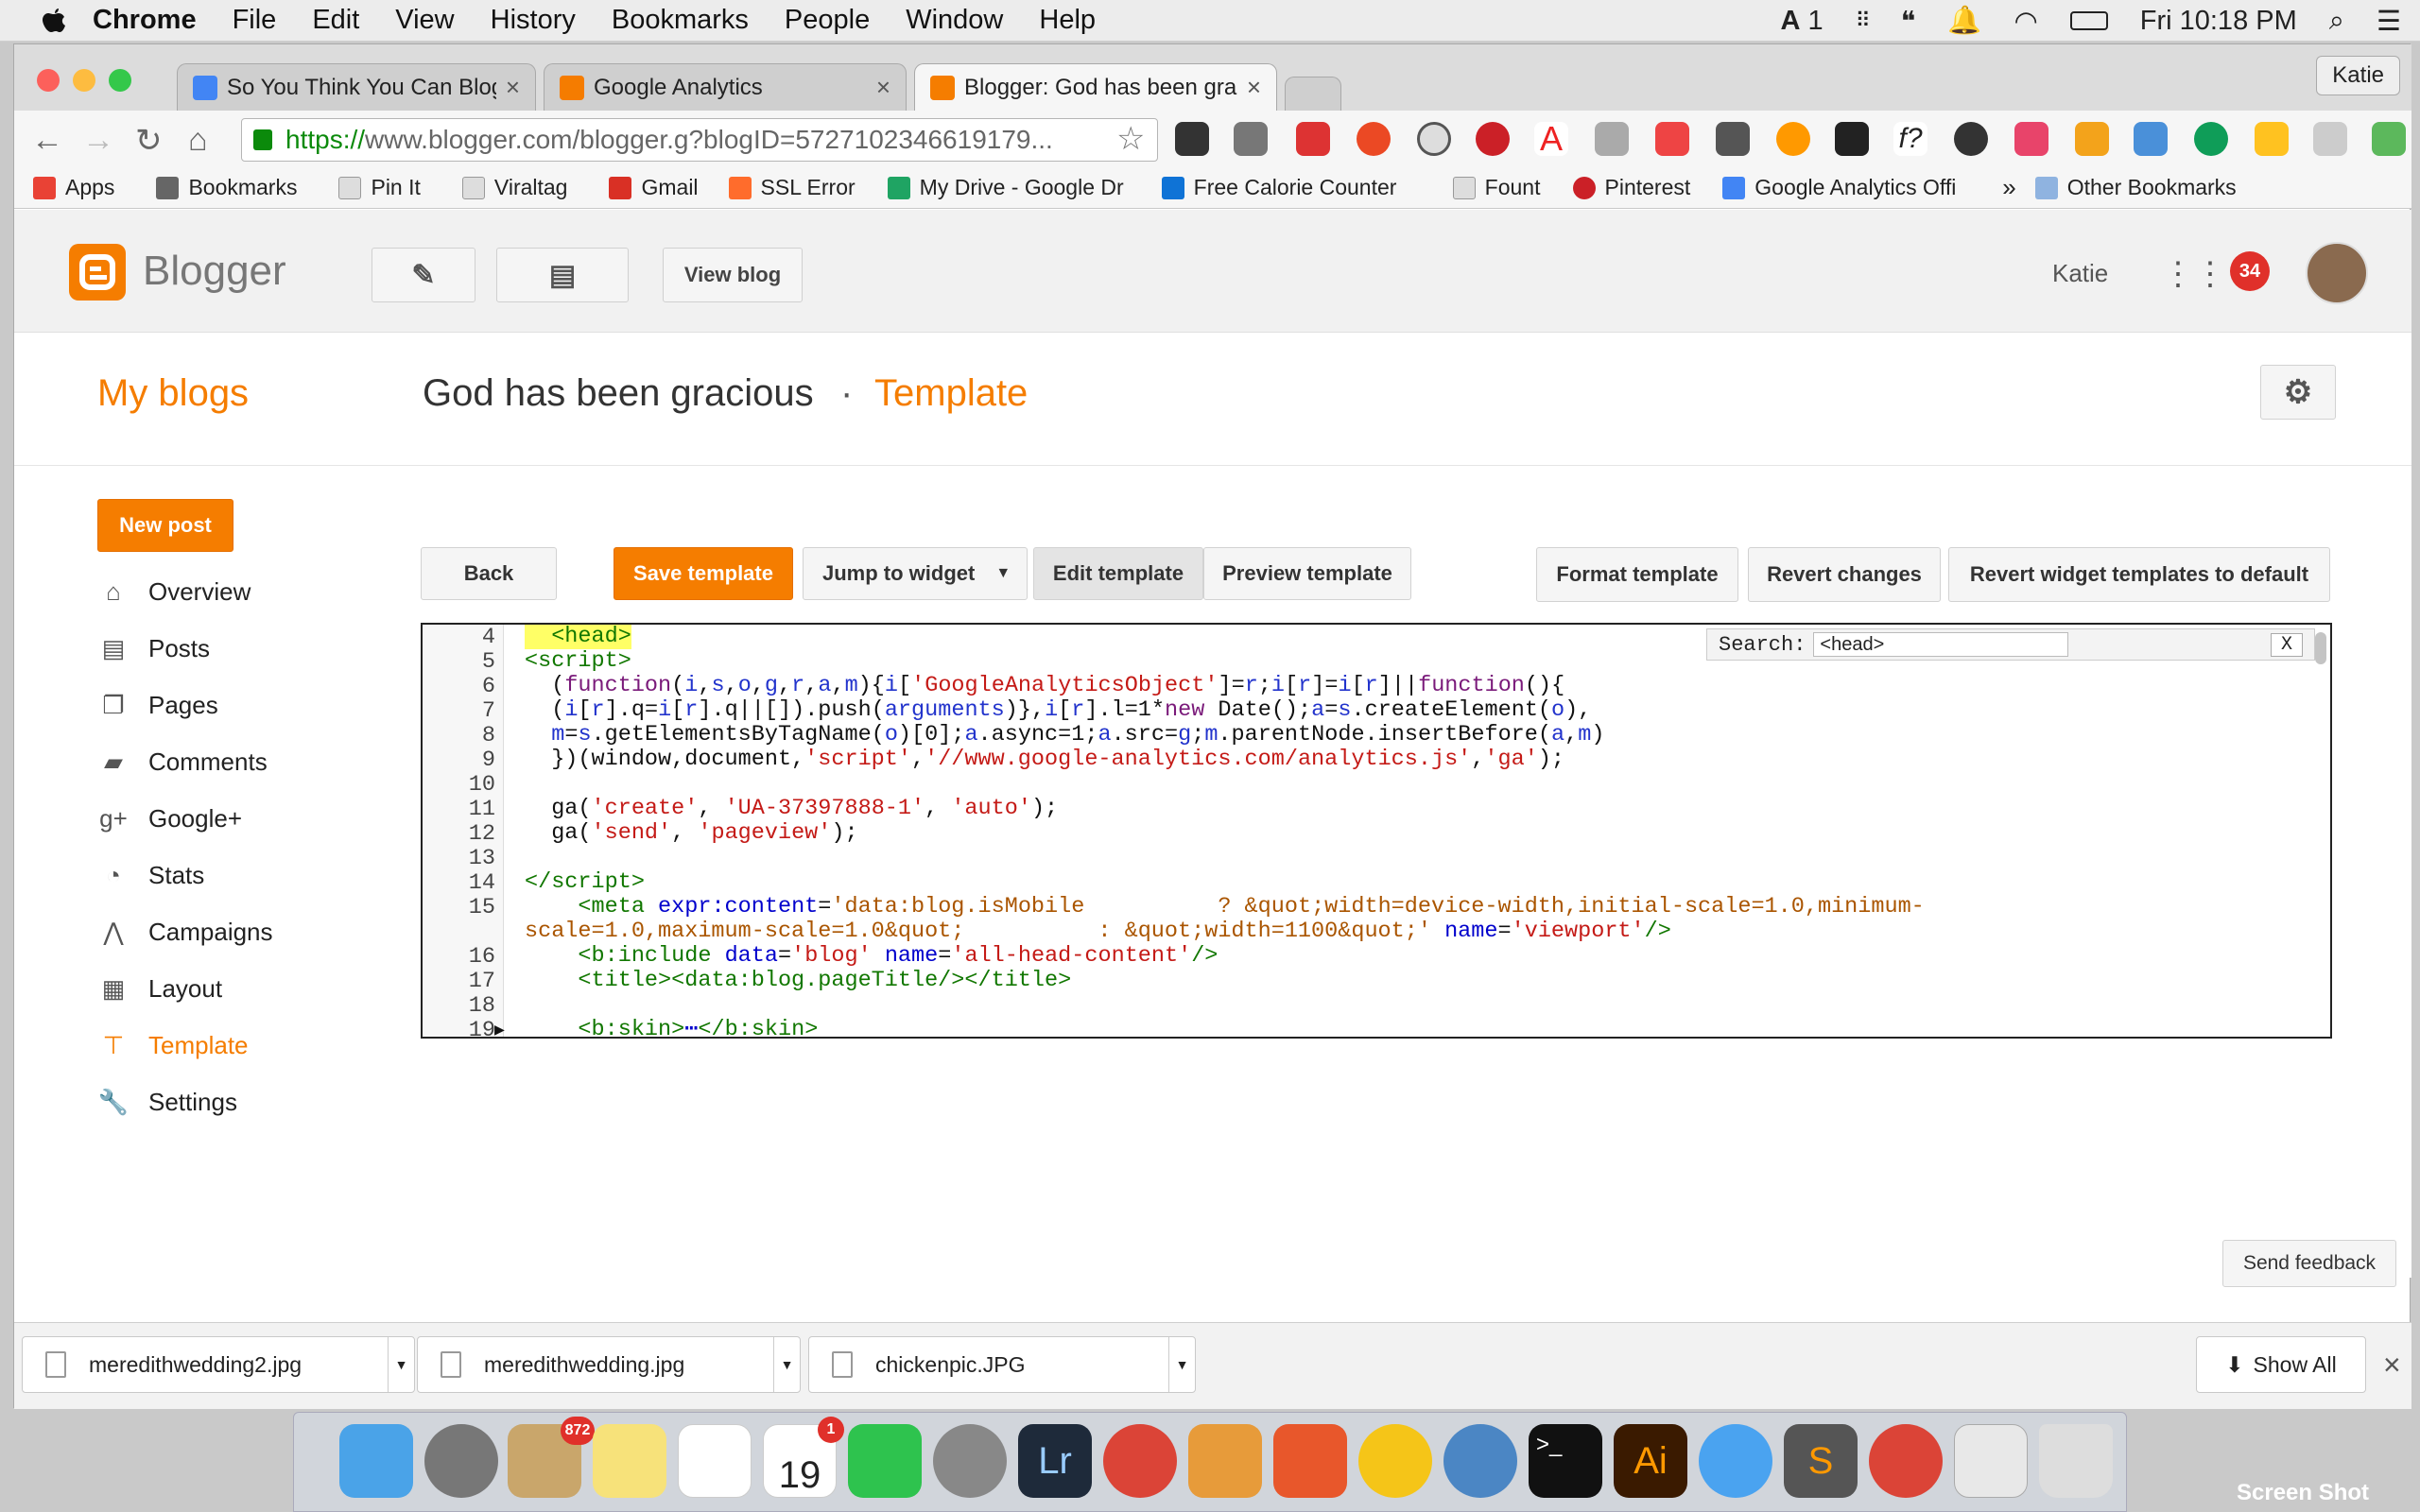 The image size is (2420, 1512). What do you see at coordinates (1293, 187) in the screenshot?
I see `bookmark-calorie-counter: Free Calorie Counter` at bounding box center [1293, 187].